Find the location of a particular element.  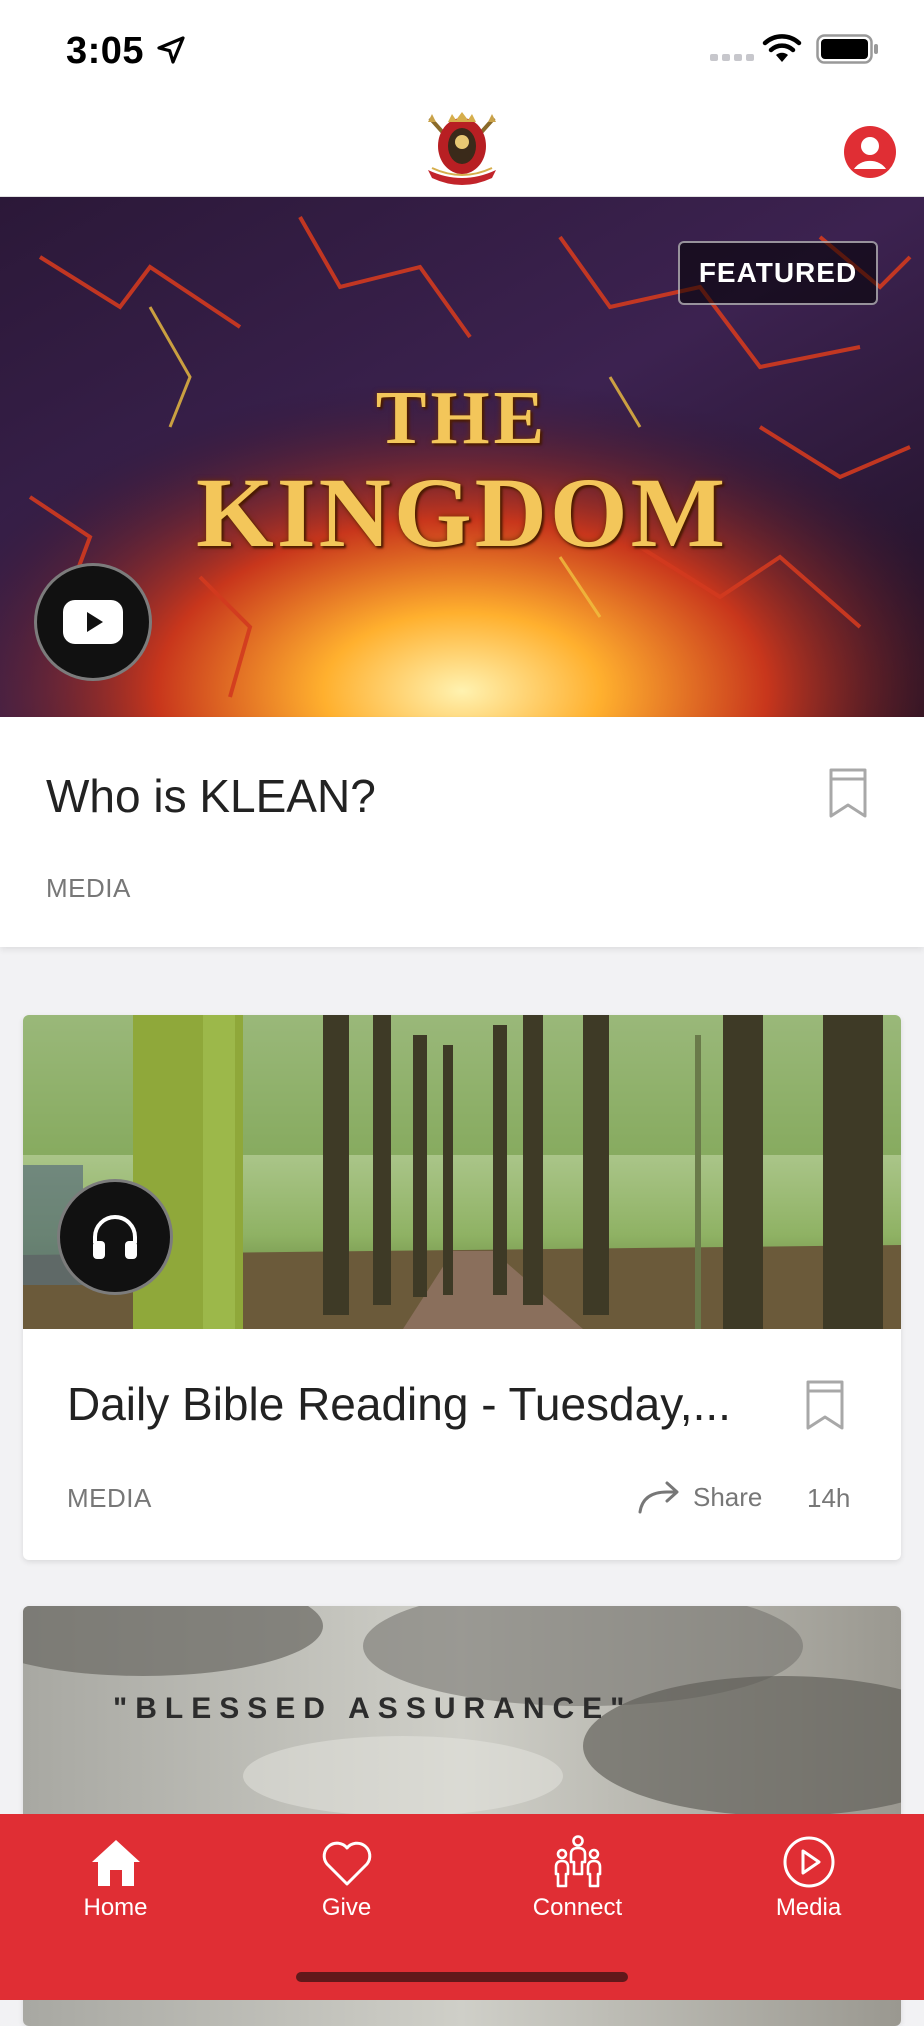

wifi-icon is located at coordinates (782, 48).